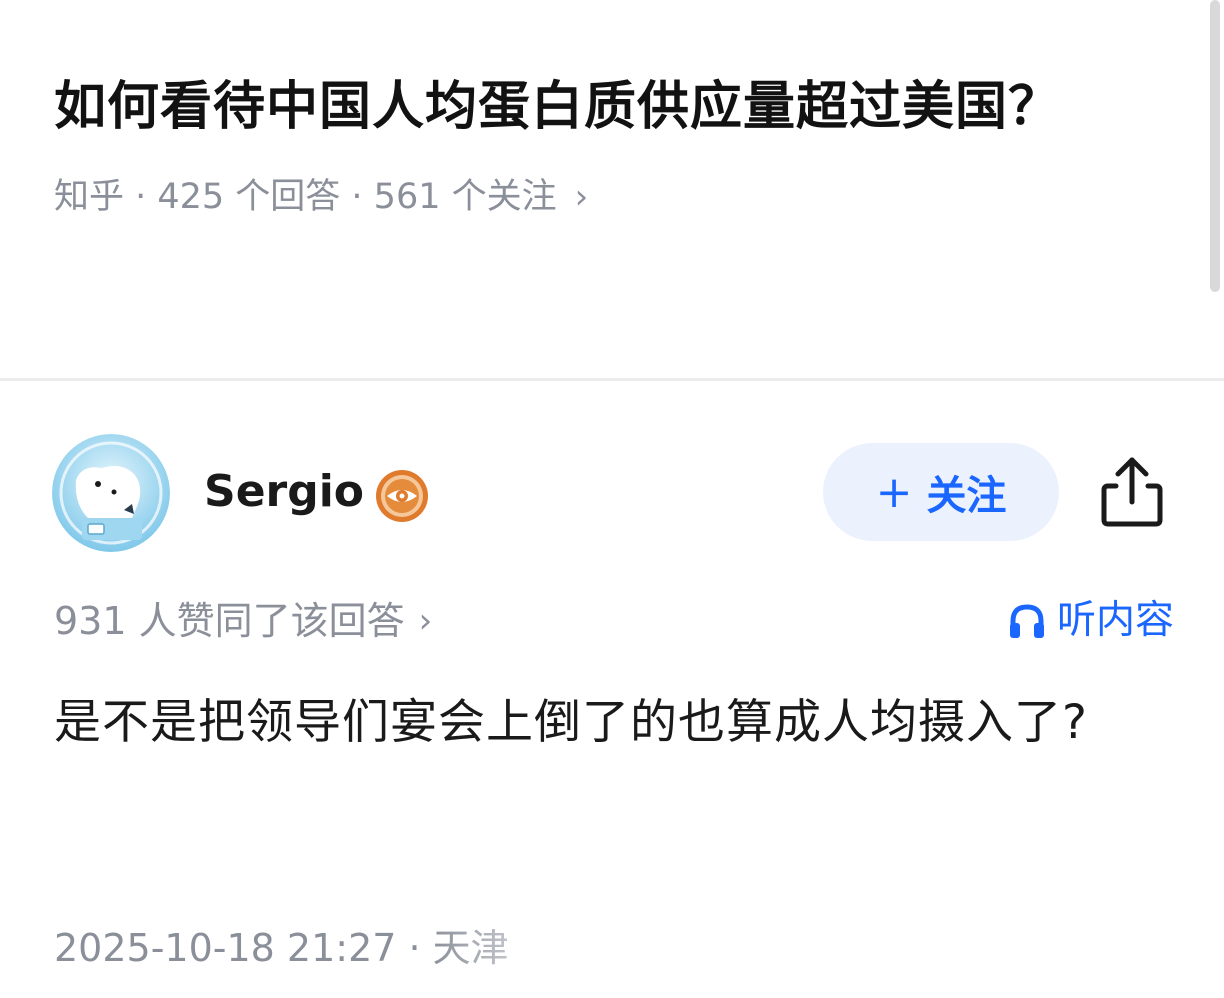 The image size is (1224, 998). I want to click on follow-button: + 关注, so click(941, 492).